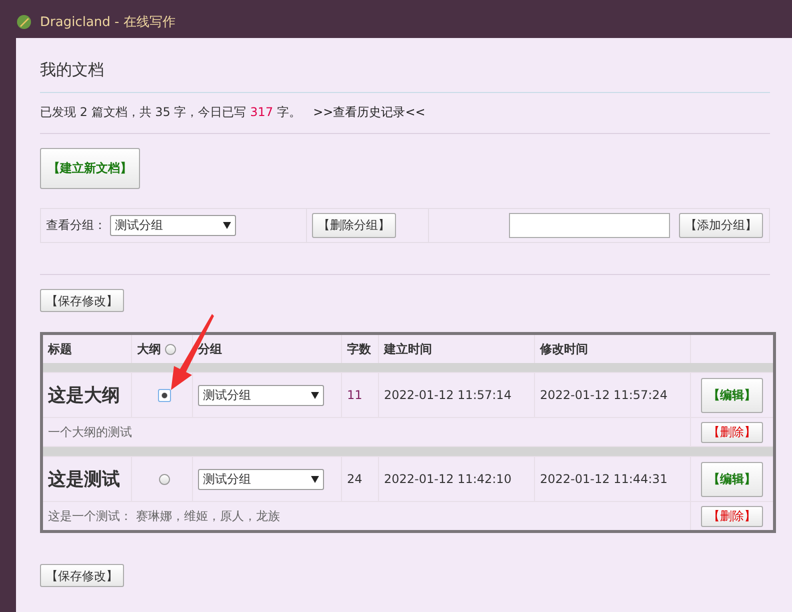  I want to click on delete-group-button: 【删除分组】, so click(354, 225).